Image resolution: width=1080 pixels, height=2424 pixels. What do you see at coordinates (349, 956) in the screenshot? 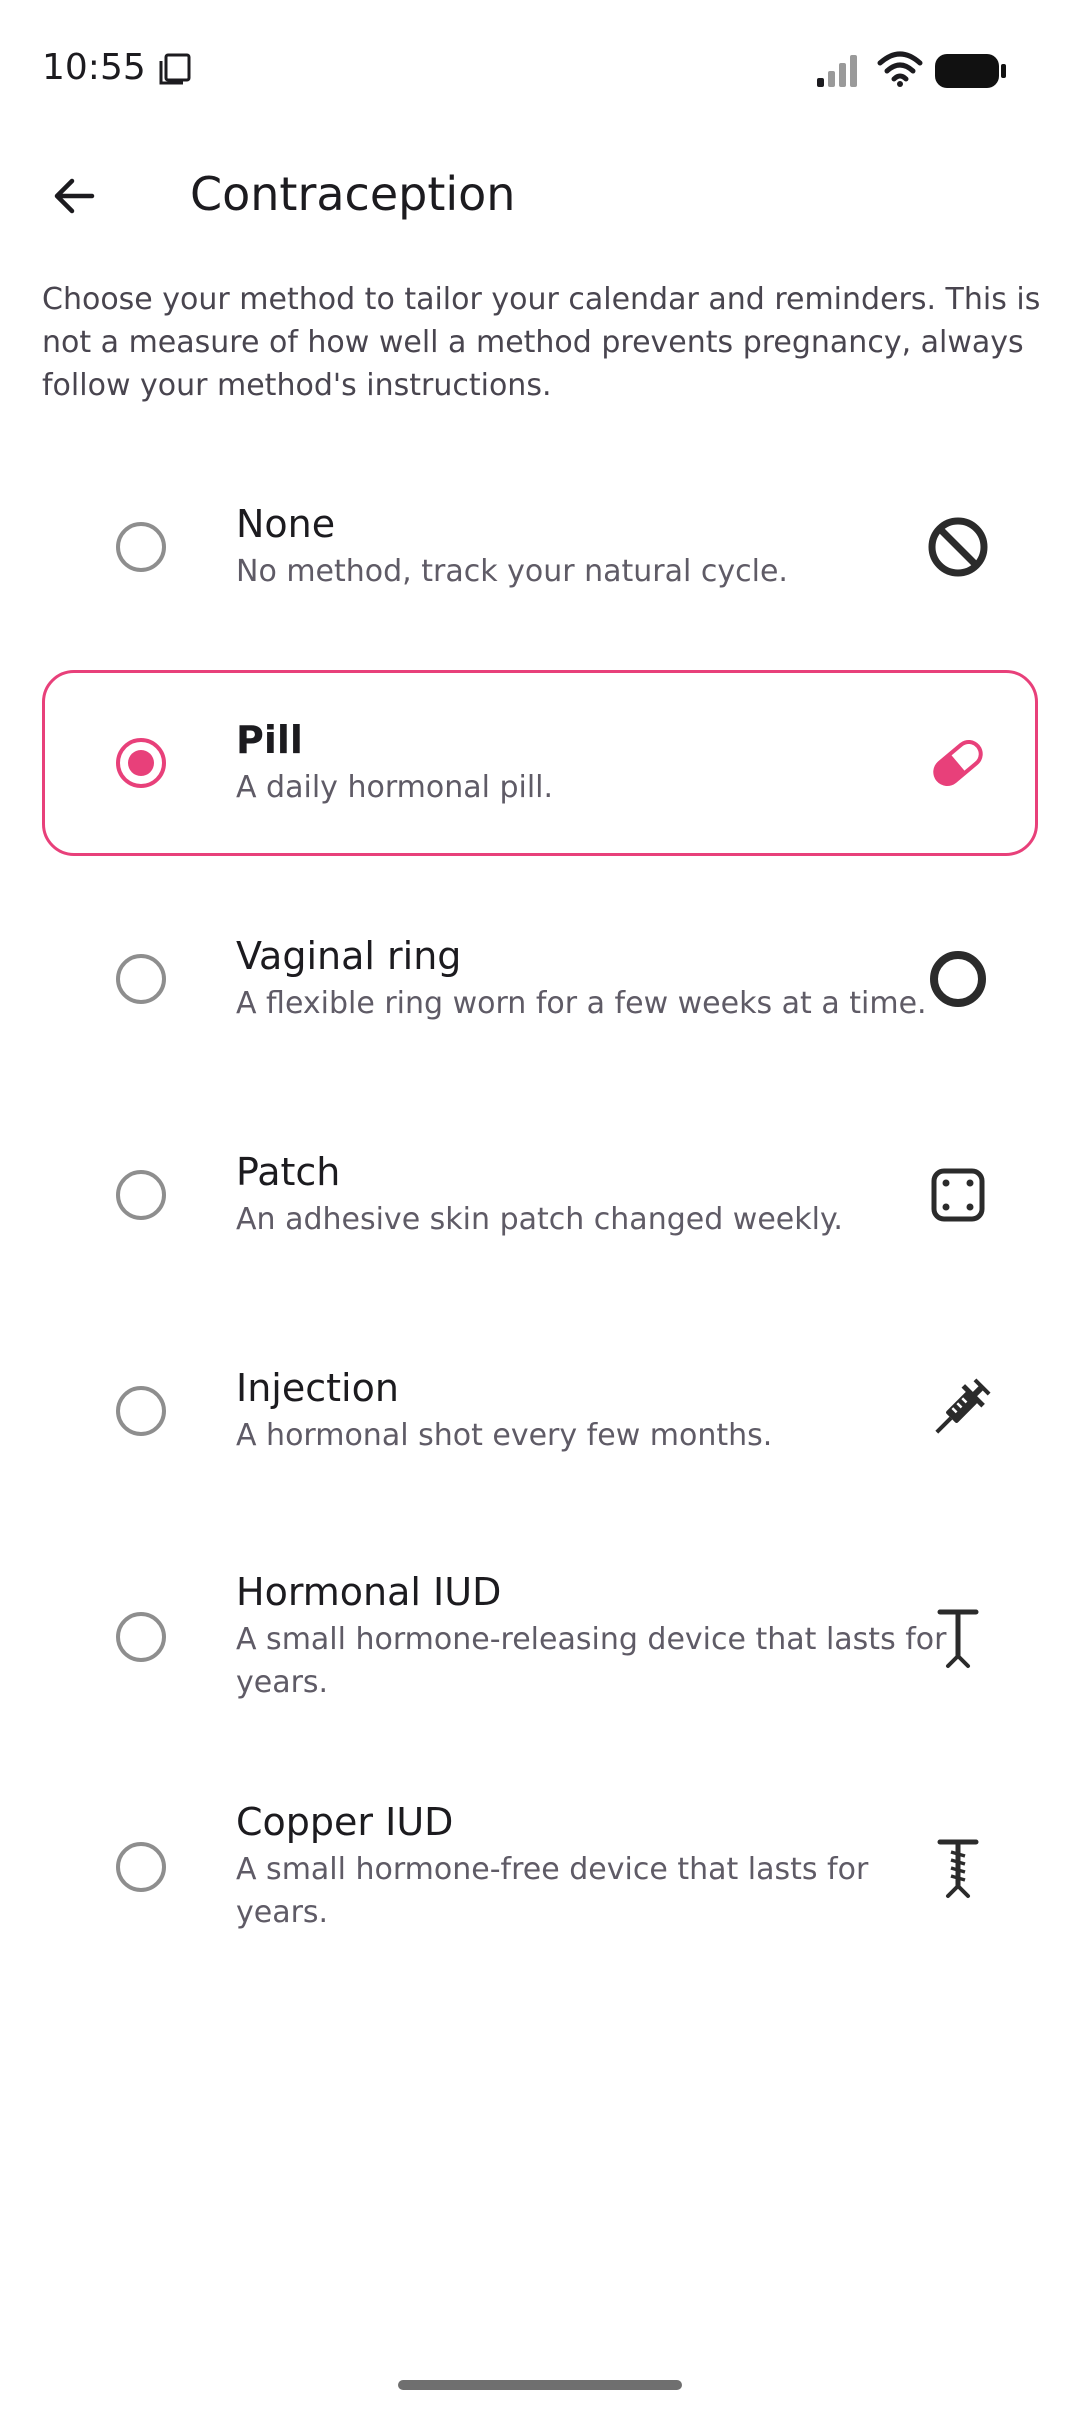
I see `option-title: Vaginal ring` at bounding box center [349, 956].